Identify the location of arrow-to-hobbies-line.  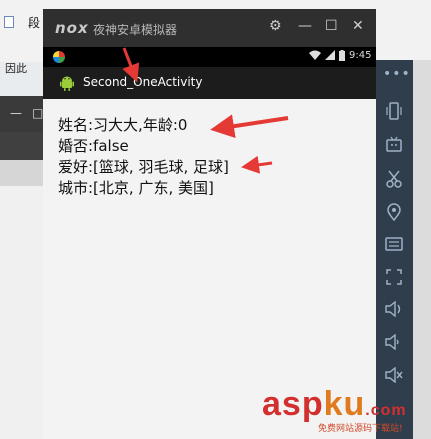
(257, 164).